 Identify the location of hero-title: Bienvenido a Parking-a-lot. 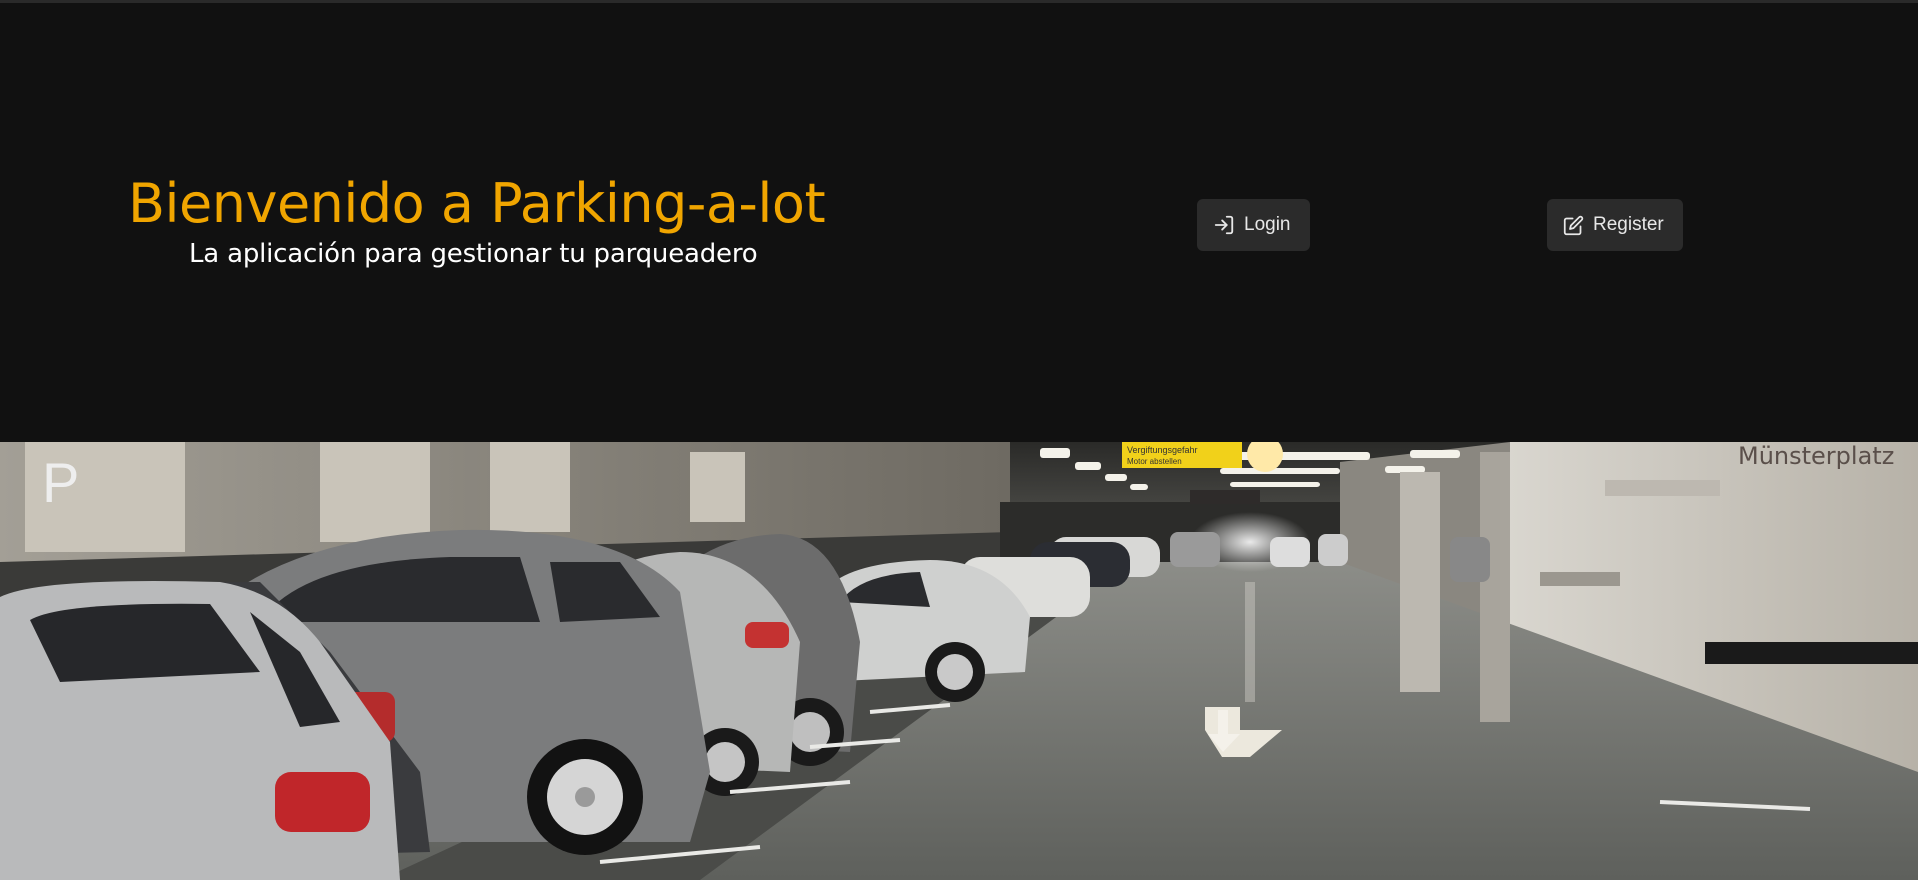
(477, 203).